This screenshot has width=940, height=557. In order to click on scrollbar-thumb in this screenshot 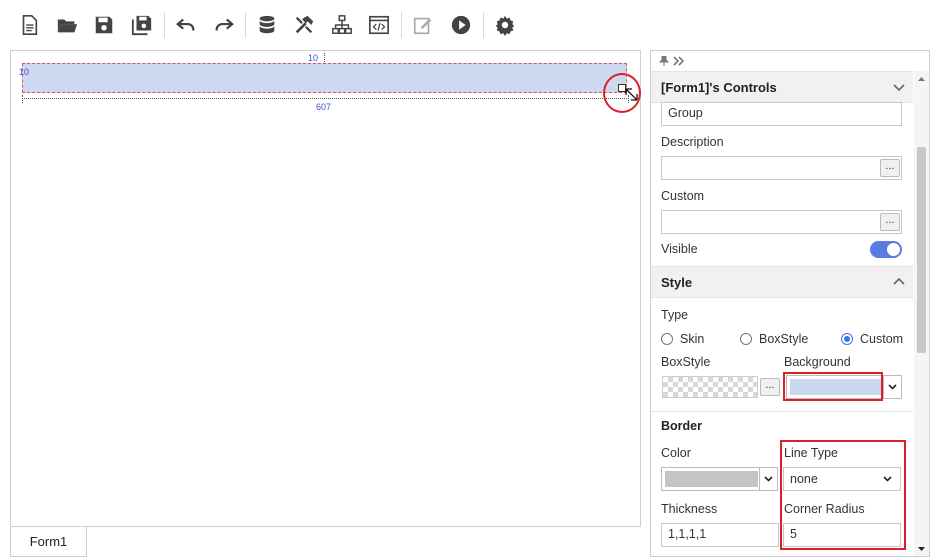, I will do `click(921, 250)`.